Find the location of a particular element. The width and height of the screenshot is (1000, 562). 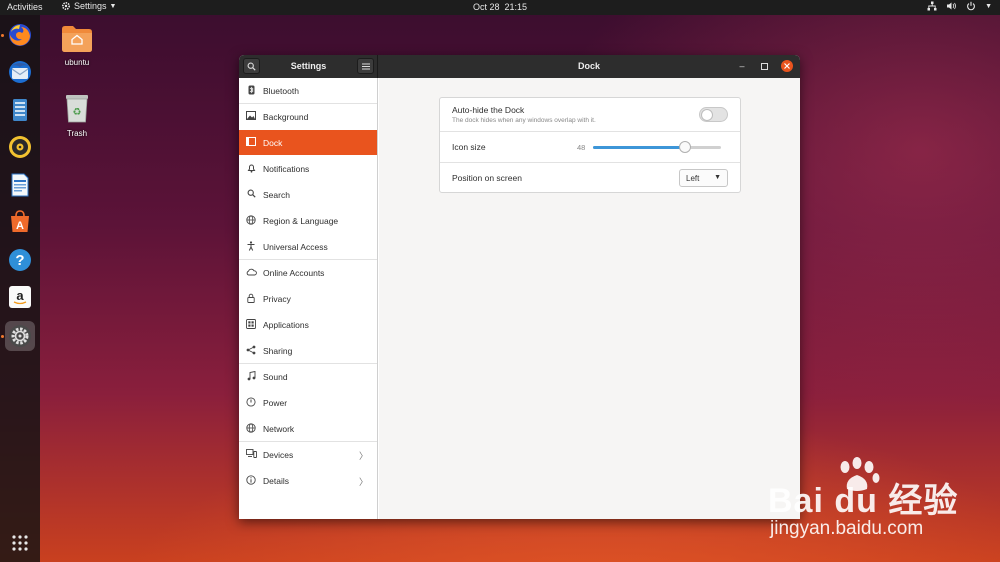

sidebar-item-label: Sound is located at coordinates (275, 376).